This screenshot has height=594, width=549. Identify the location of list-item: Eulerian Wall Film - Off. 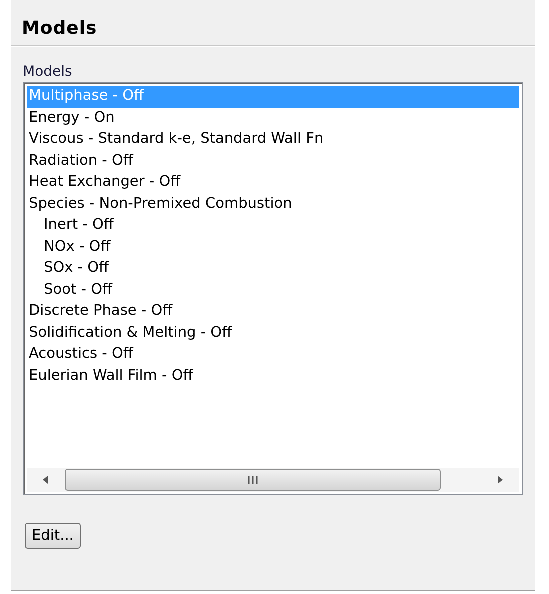
(273, 376).